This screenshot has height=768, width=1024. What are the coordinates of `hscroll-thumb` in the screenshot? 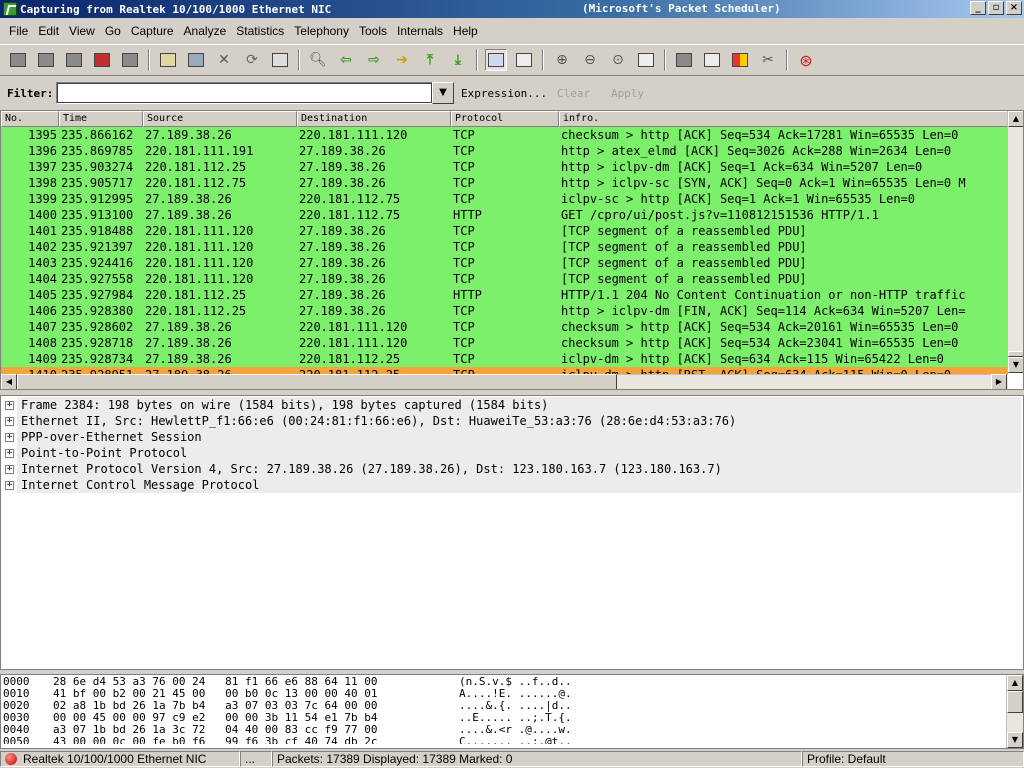 It's located at (317, 381).